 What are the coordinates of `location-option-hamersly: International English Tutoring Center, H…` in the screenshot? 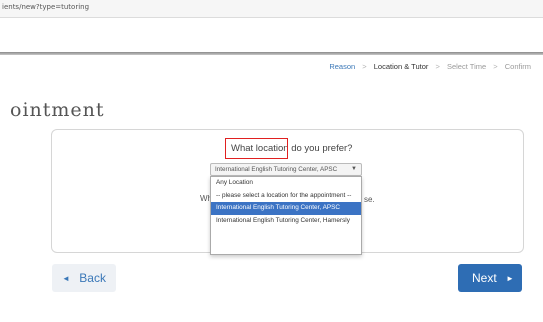 It's located at (286, 221).